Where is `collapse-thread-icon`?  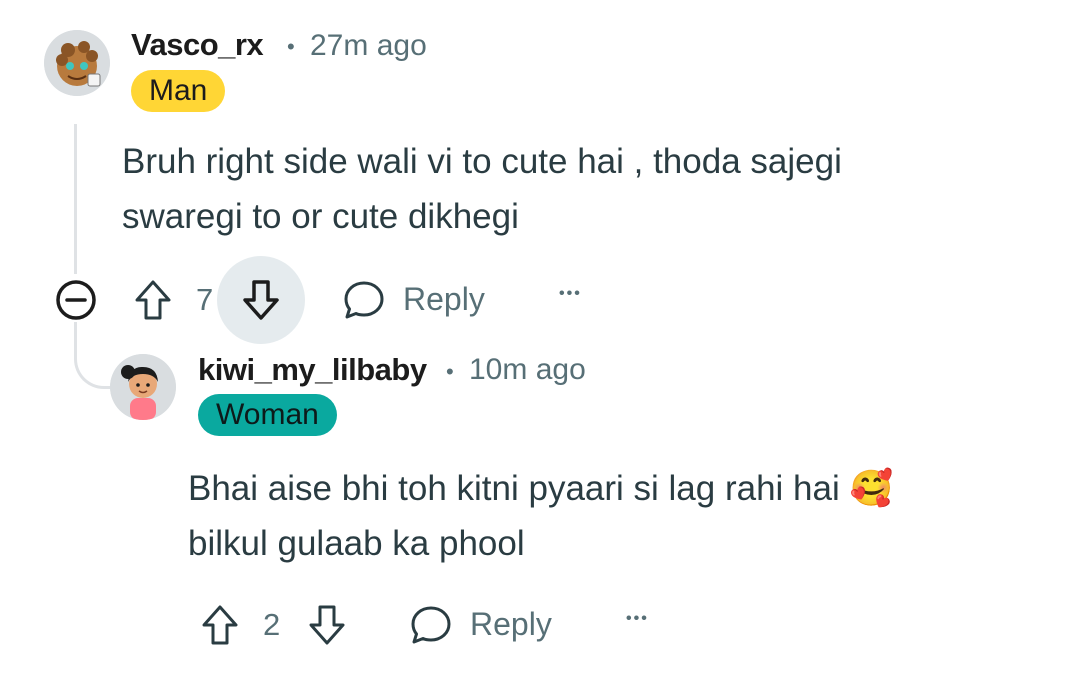
collapse-thread-icon is located at coordinates (76, 300).